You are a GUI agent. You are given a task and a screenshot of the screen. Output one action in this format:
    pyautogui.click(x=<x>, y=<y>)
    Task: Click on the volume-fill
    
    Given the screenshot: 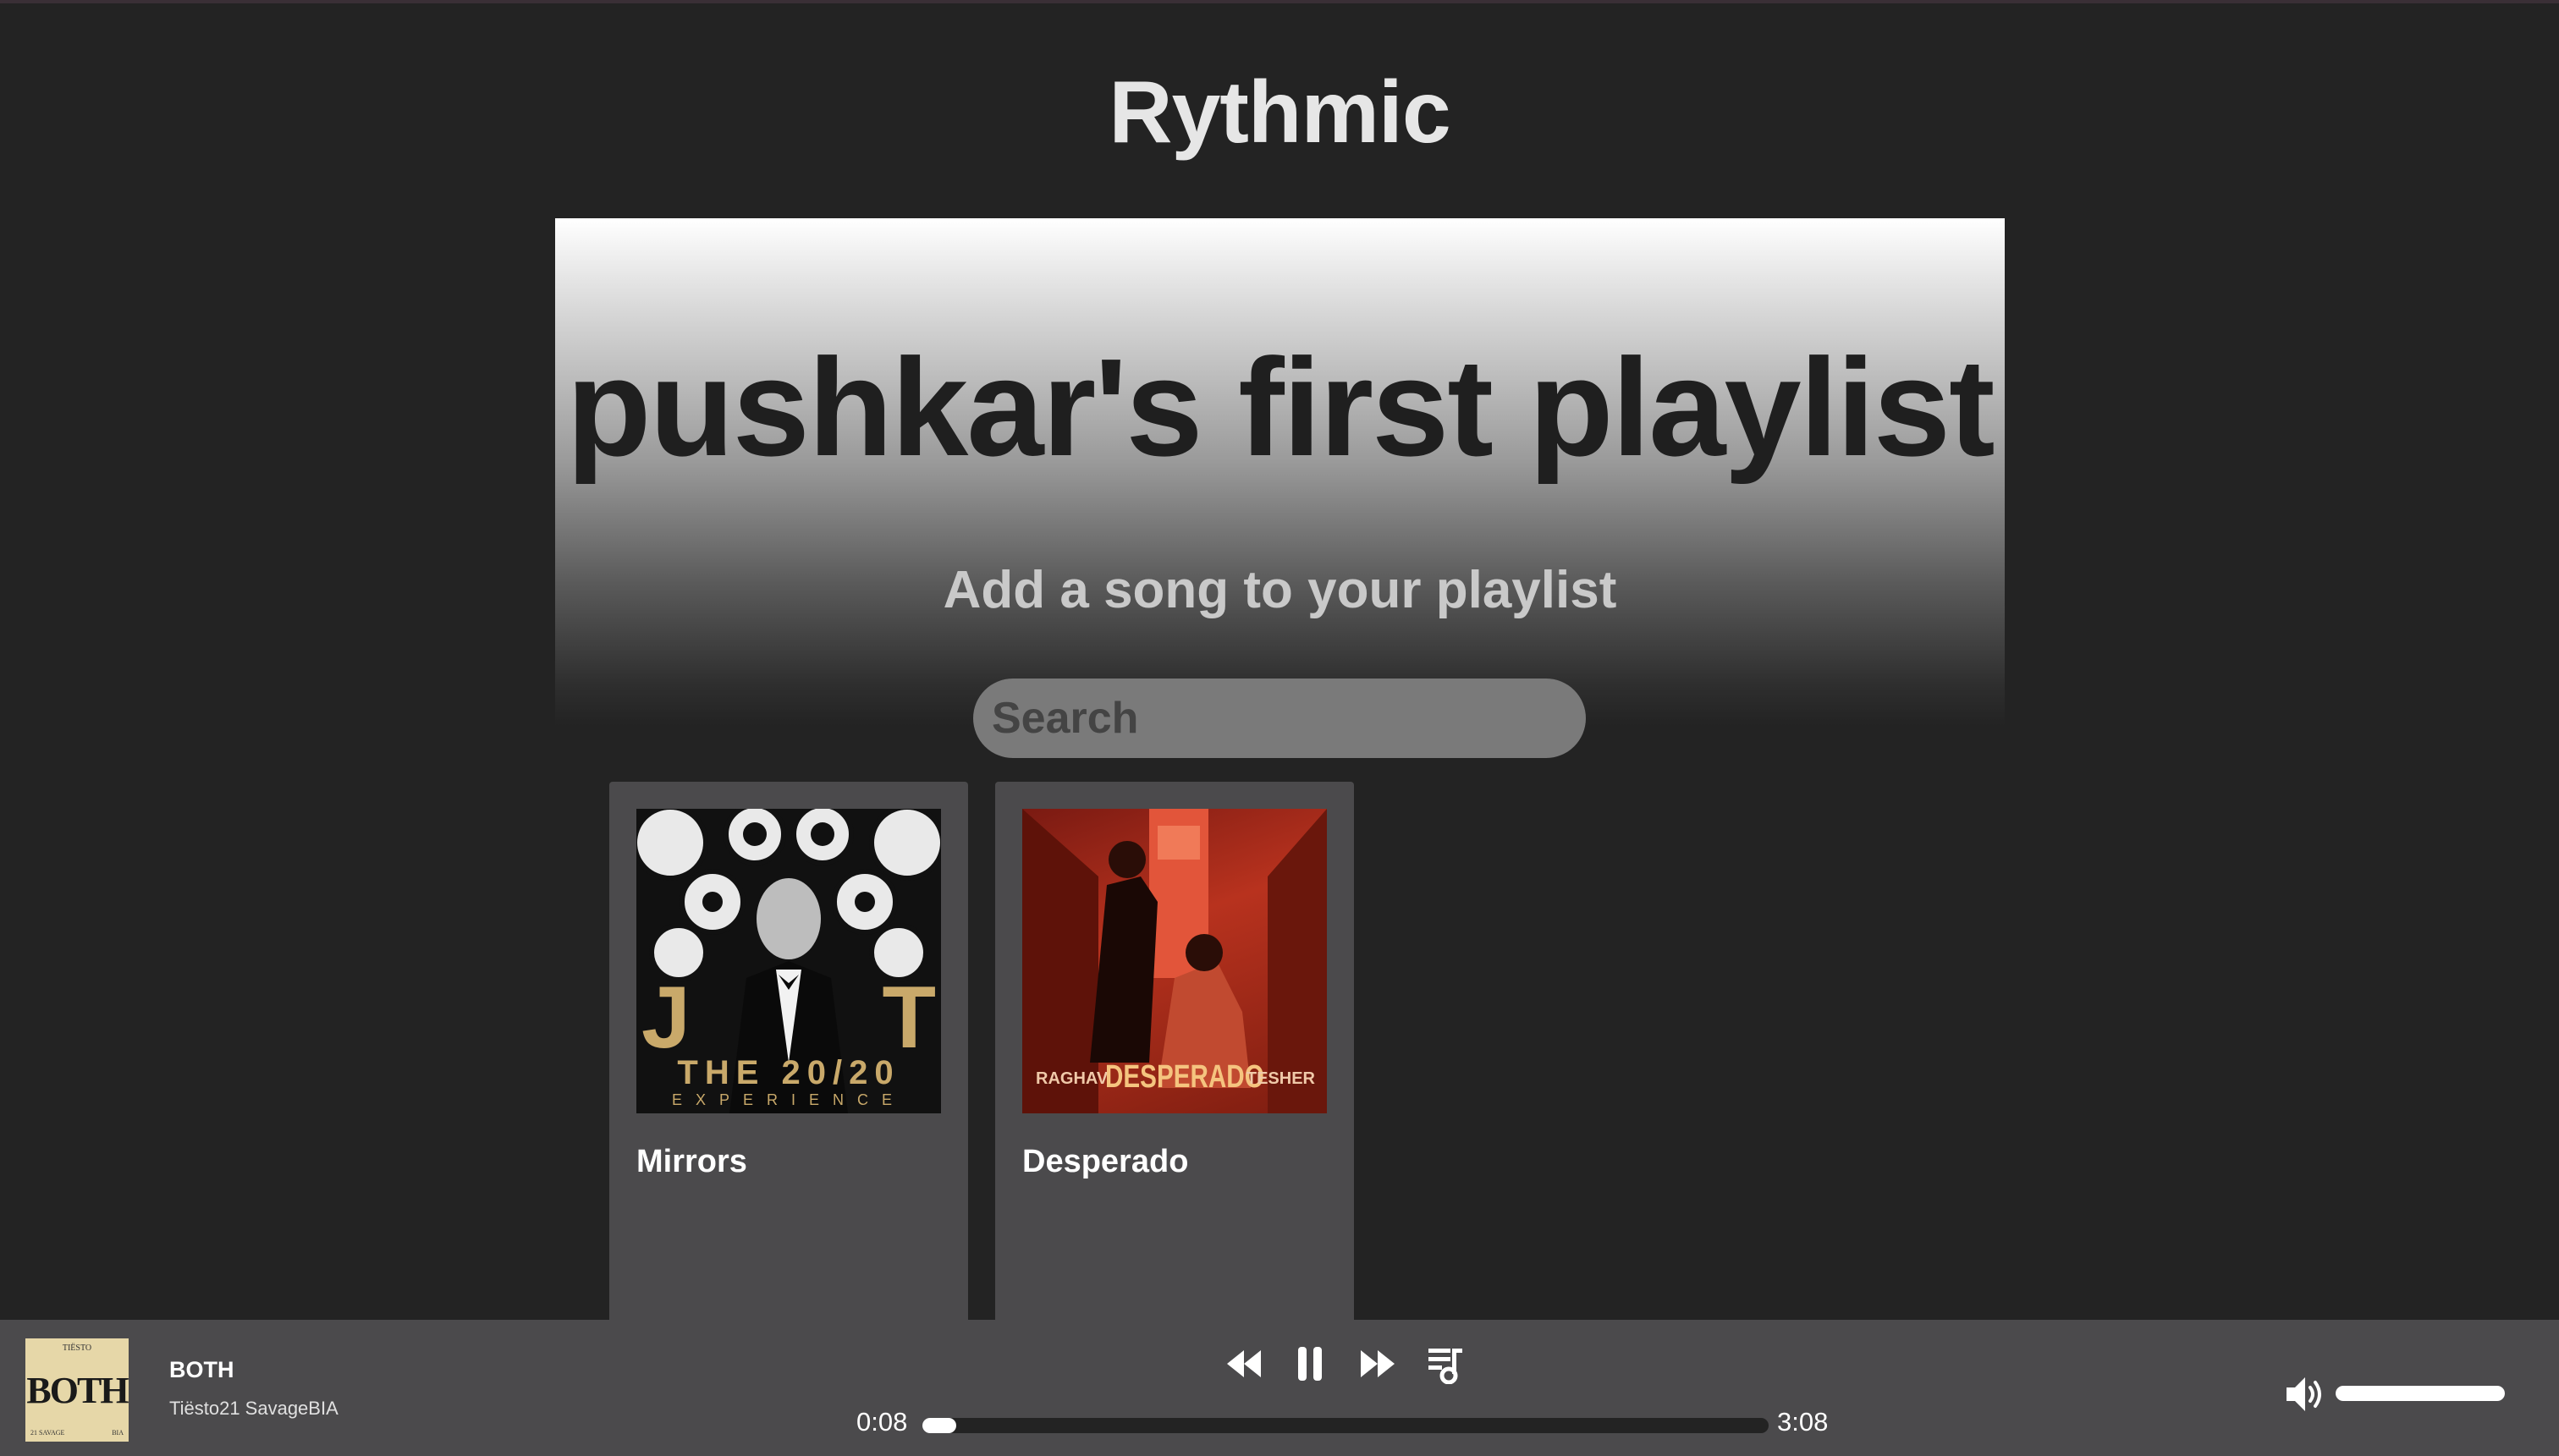 What is the action you would take?
    pyautogui.click(x=2420, y=1393)
    